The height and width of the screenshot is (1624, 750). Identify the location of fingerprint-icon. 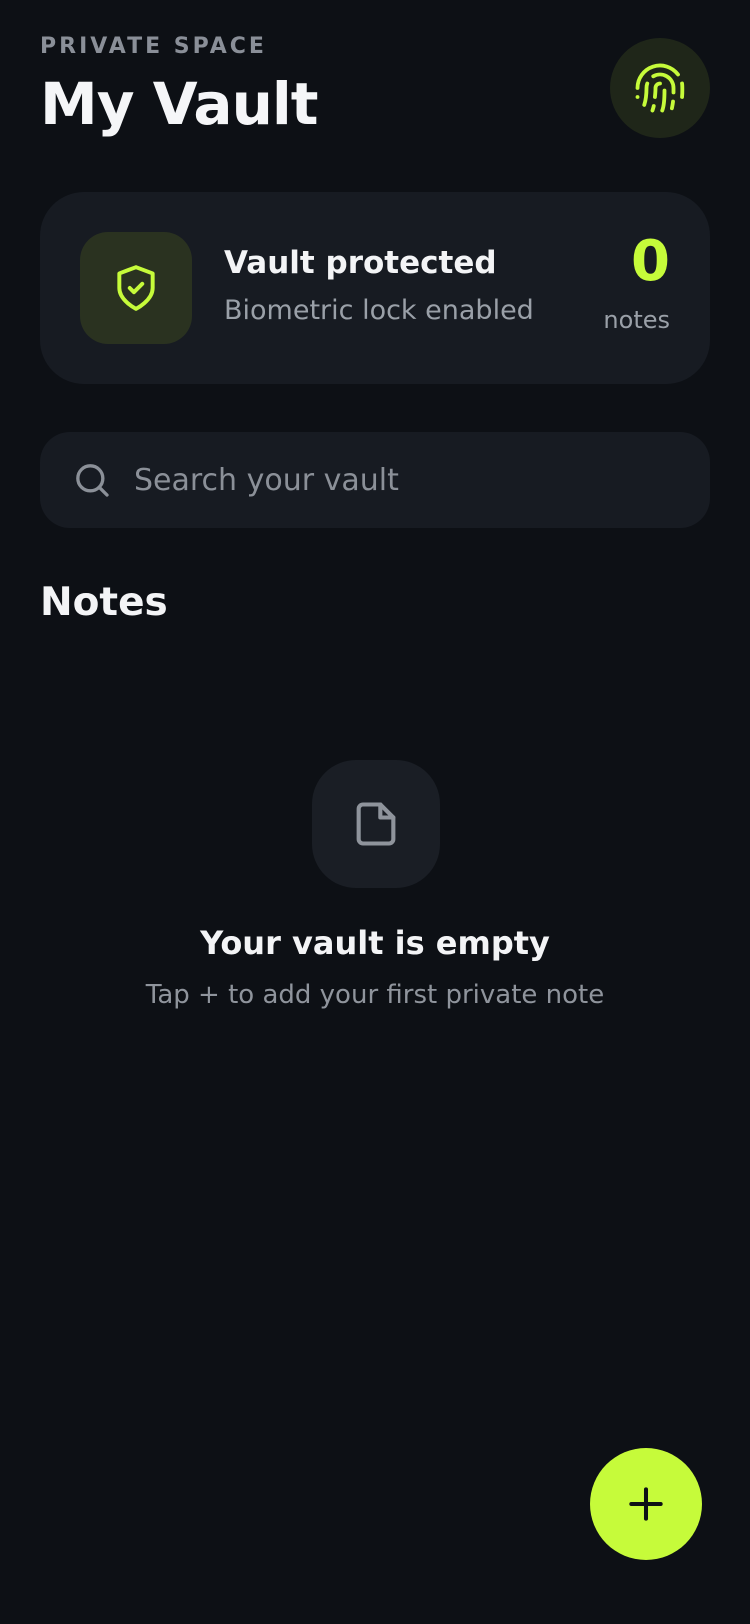
(660, 88).